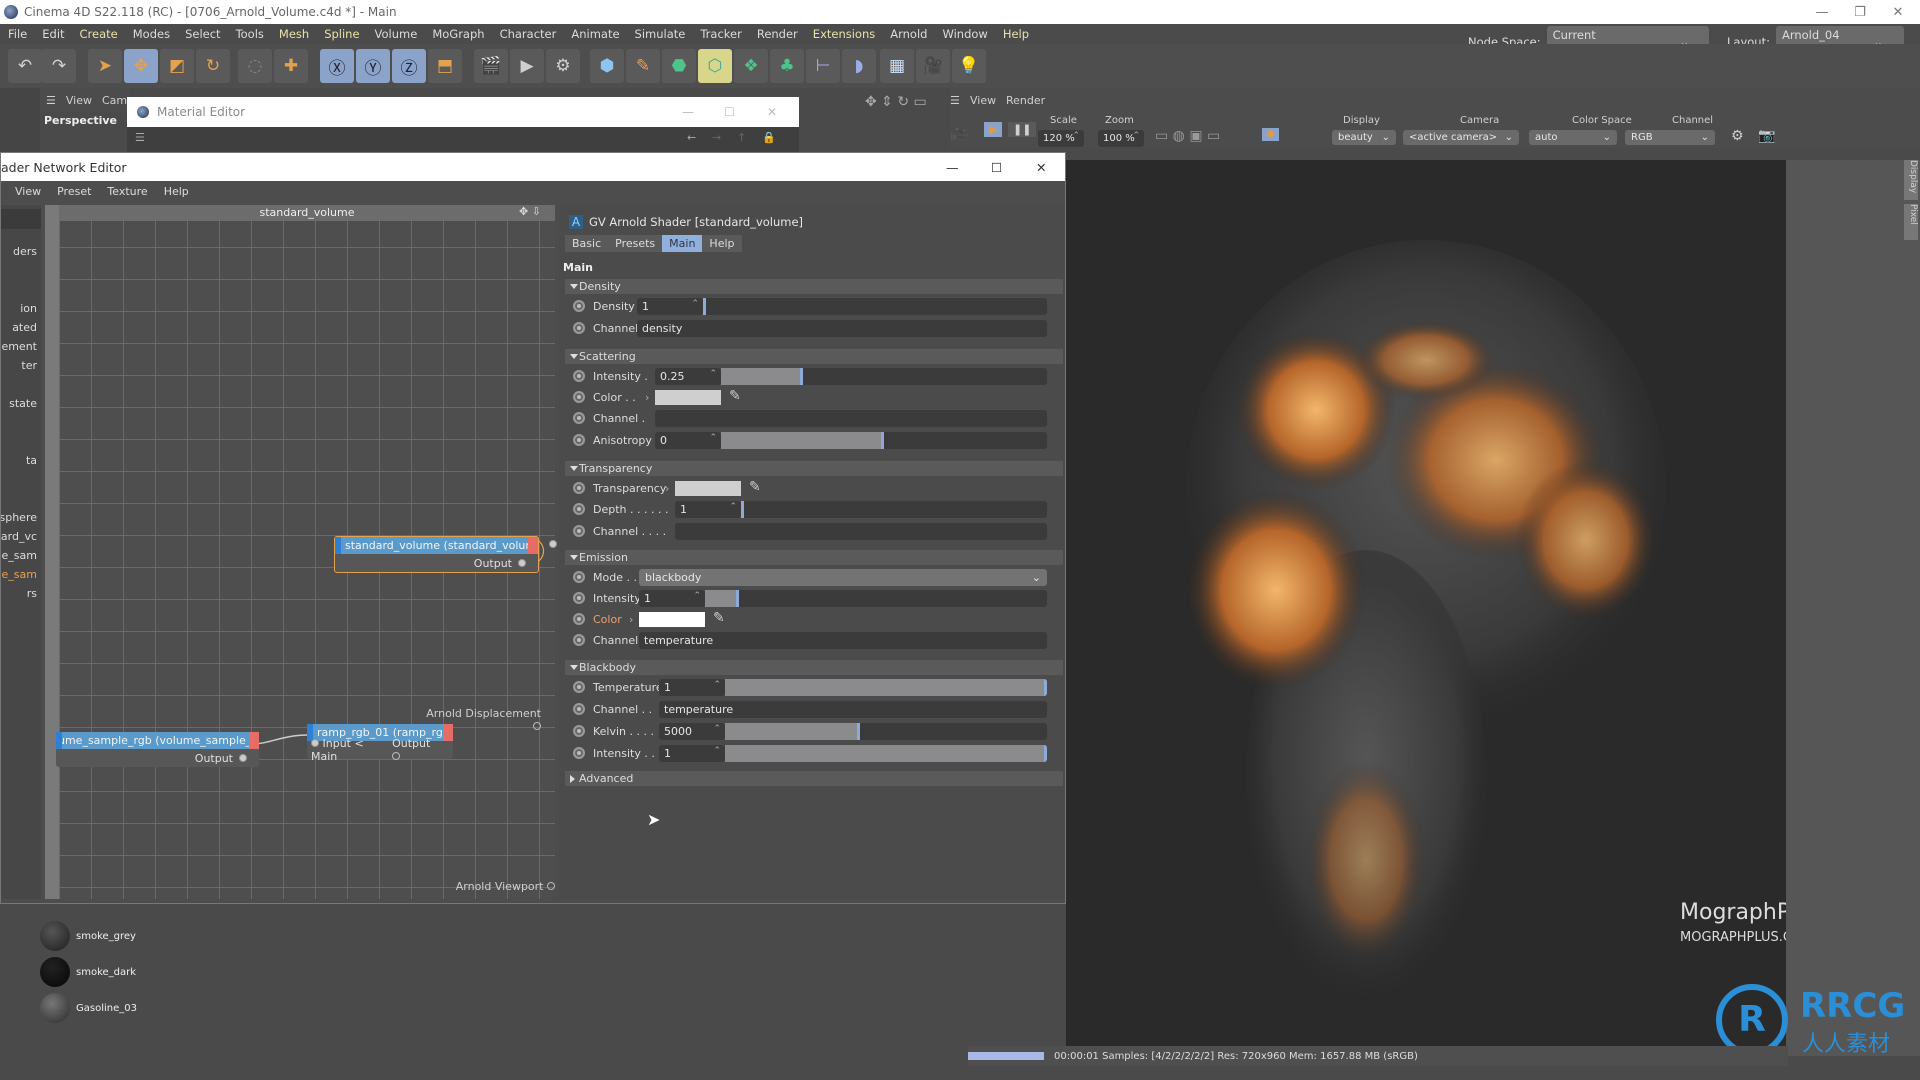  Describe the element at coordinates (688, 375) in the screenshot. I see `scattering-intensity-input: 0.25` at that location.